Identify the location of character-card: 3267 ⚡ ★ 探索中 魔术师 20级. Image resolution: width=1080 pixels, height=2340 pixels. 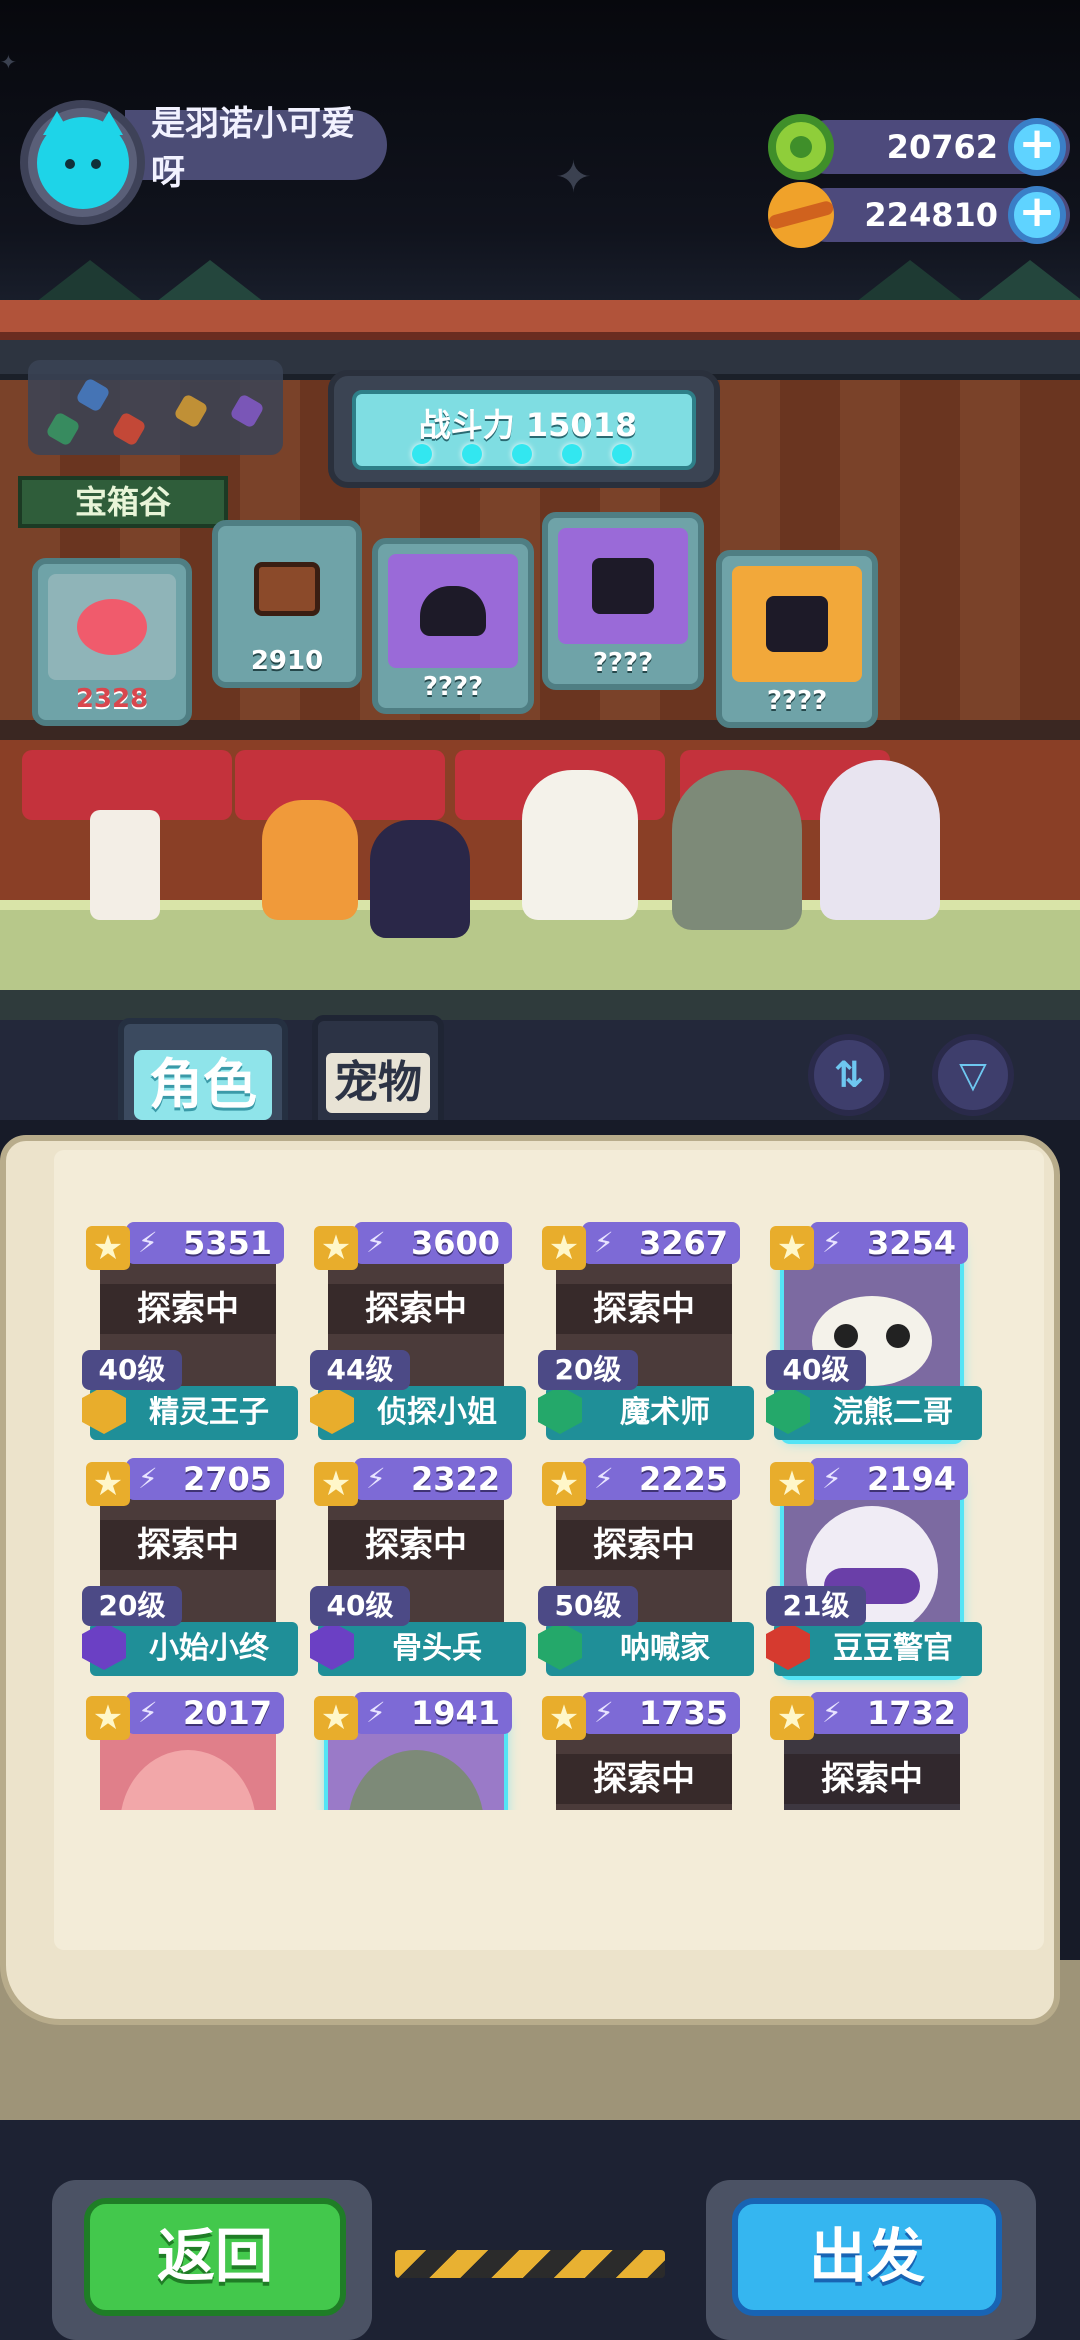
(646, 1331).